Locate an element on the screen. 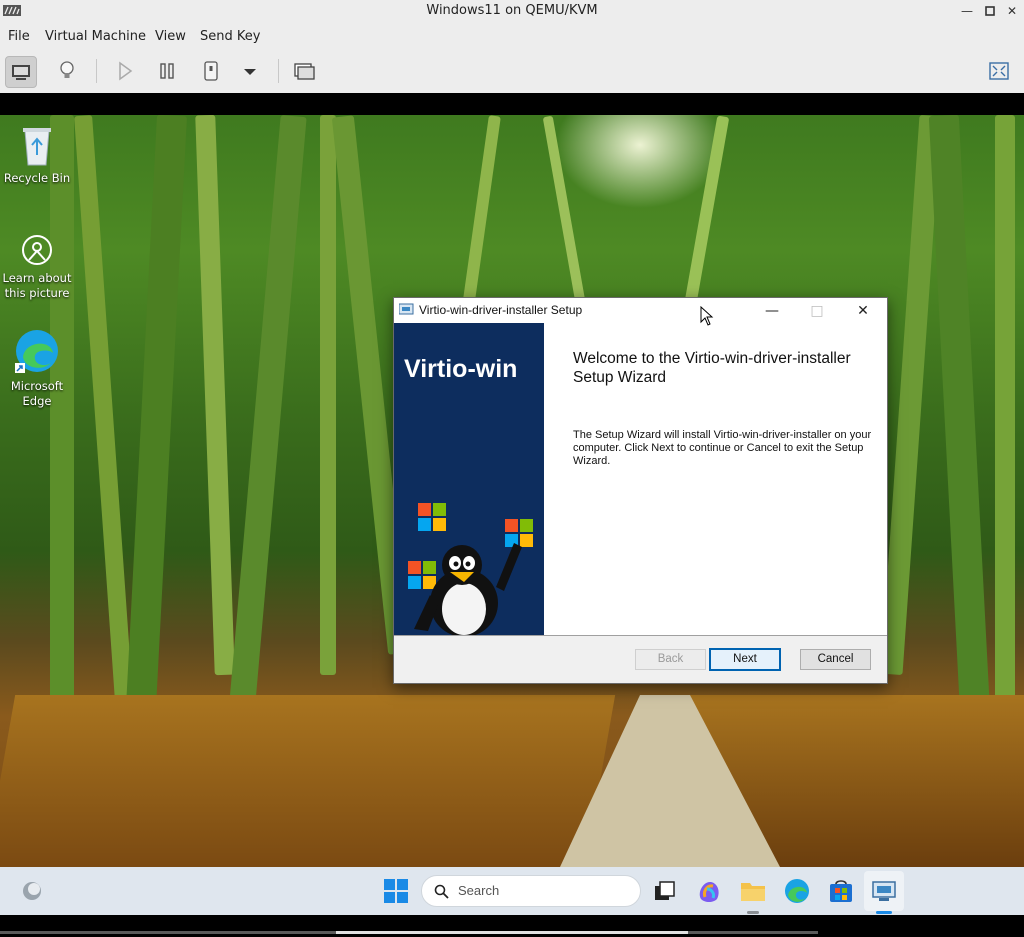  menu-file: File is located at coordinates (19, 36).